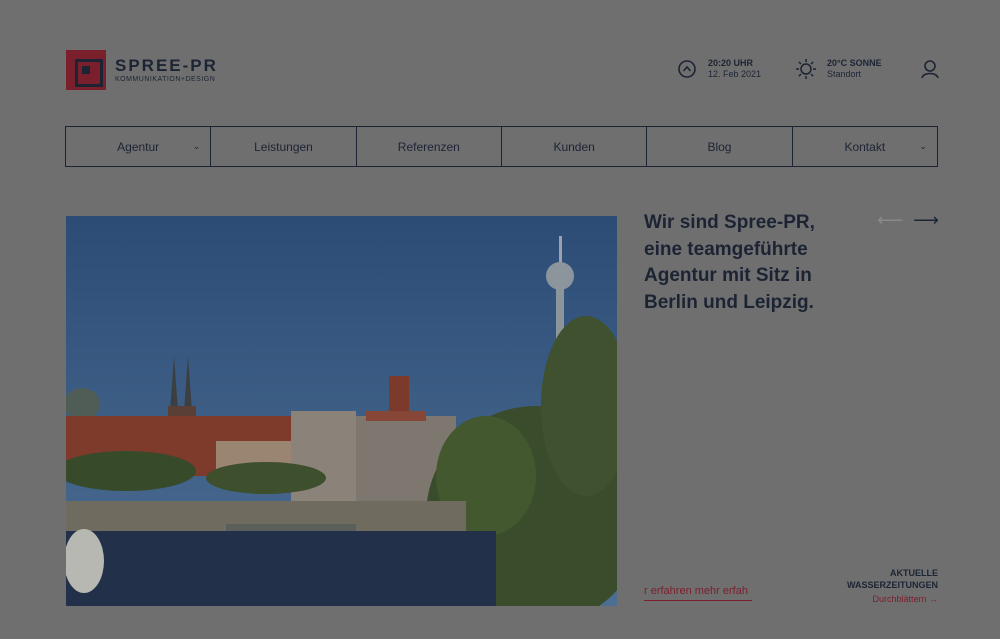 The image size is (1000, 639). Describe the element at coordinates (890, 220) in the screenshot. I see `arrow-left-icon: ⟵` at that location.